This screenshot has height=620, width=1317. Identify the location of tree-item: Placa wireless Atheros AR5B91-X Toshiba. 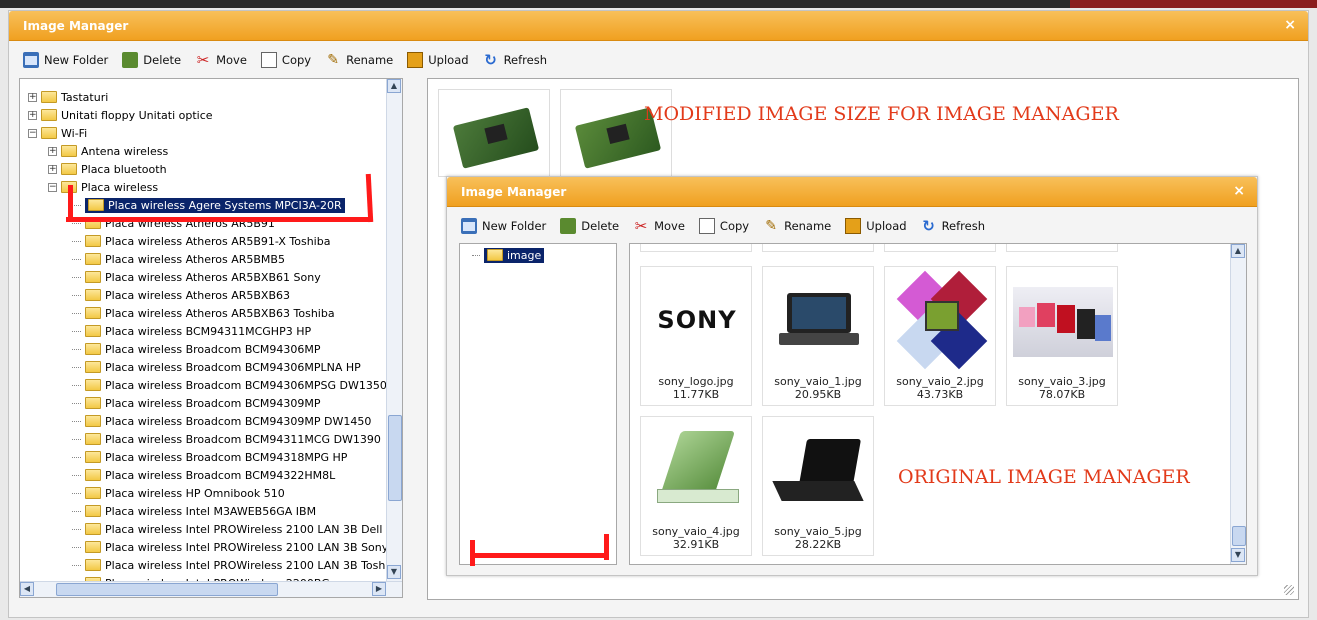
(201, 241).